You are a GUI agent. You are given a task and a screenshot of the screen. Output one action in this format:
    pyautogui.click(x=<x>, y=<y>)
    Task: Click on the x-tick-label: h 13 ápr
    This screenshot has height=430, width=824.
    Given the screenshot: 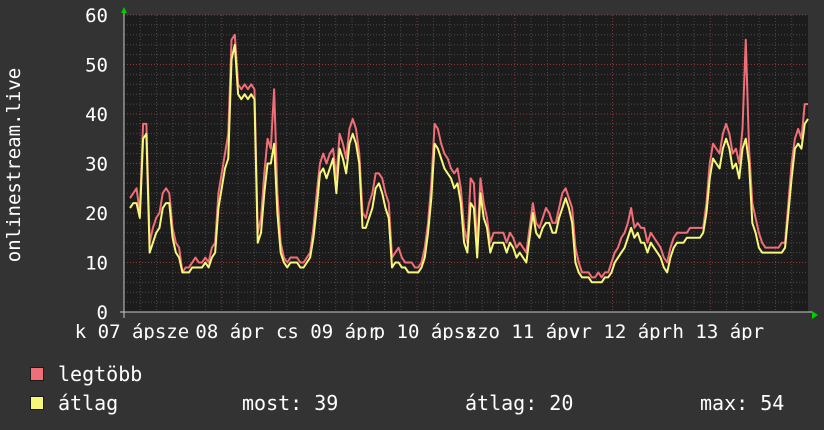 What is the action you would take?
    pyautogui.click(x=719, y=330)
    